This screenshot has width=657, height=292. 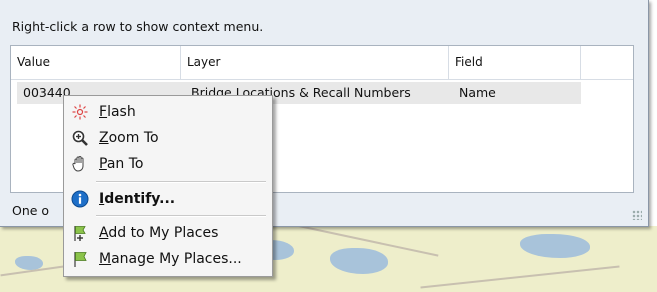 What do you see at coordinates (104, 233) in the screenshot?
I see `menu-accelerator: A` at bounding box center [104, 233].